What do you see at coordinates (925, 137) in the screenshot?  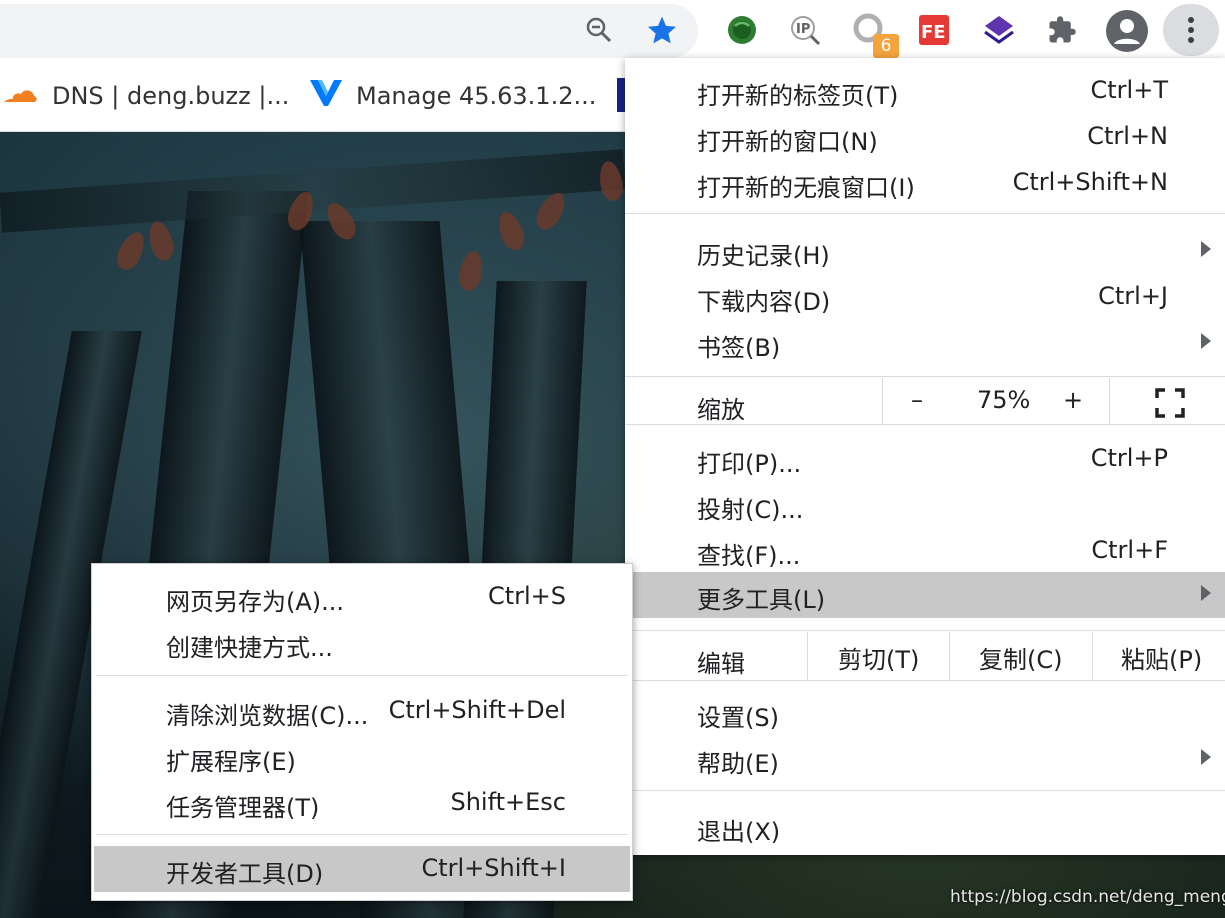 I see `menu-item-new-window: 打开新的窗口(N) Ctrl+N` at bounding box center [925, 137].